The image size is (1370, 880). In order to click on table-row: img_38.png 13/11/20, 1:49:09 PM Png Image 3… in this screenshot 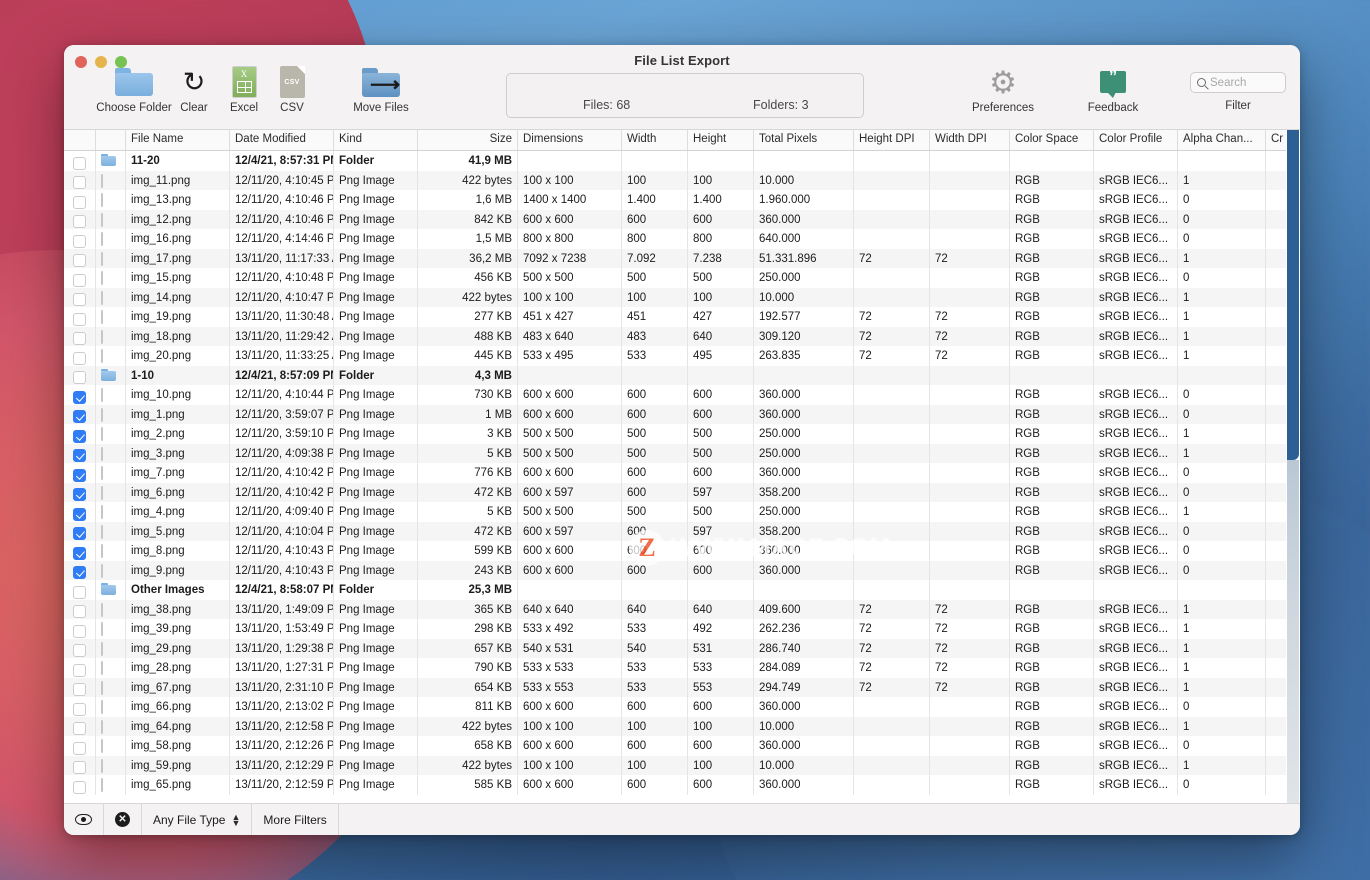, I will do `click(682, 609)`.